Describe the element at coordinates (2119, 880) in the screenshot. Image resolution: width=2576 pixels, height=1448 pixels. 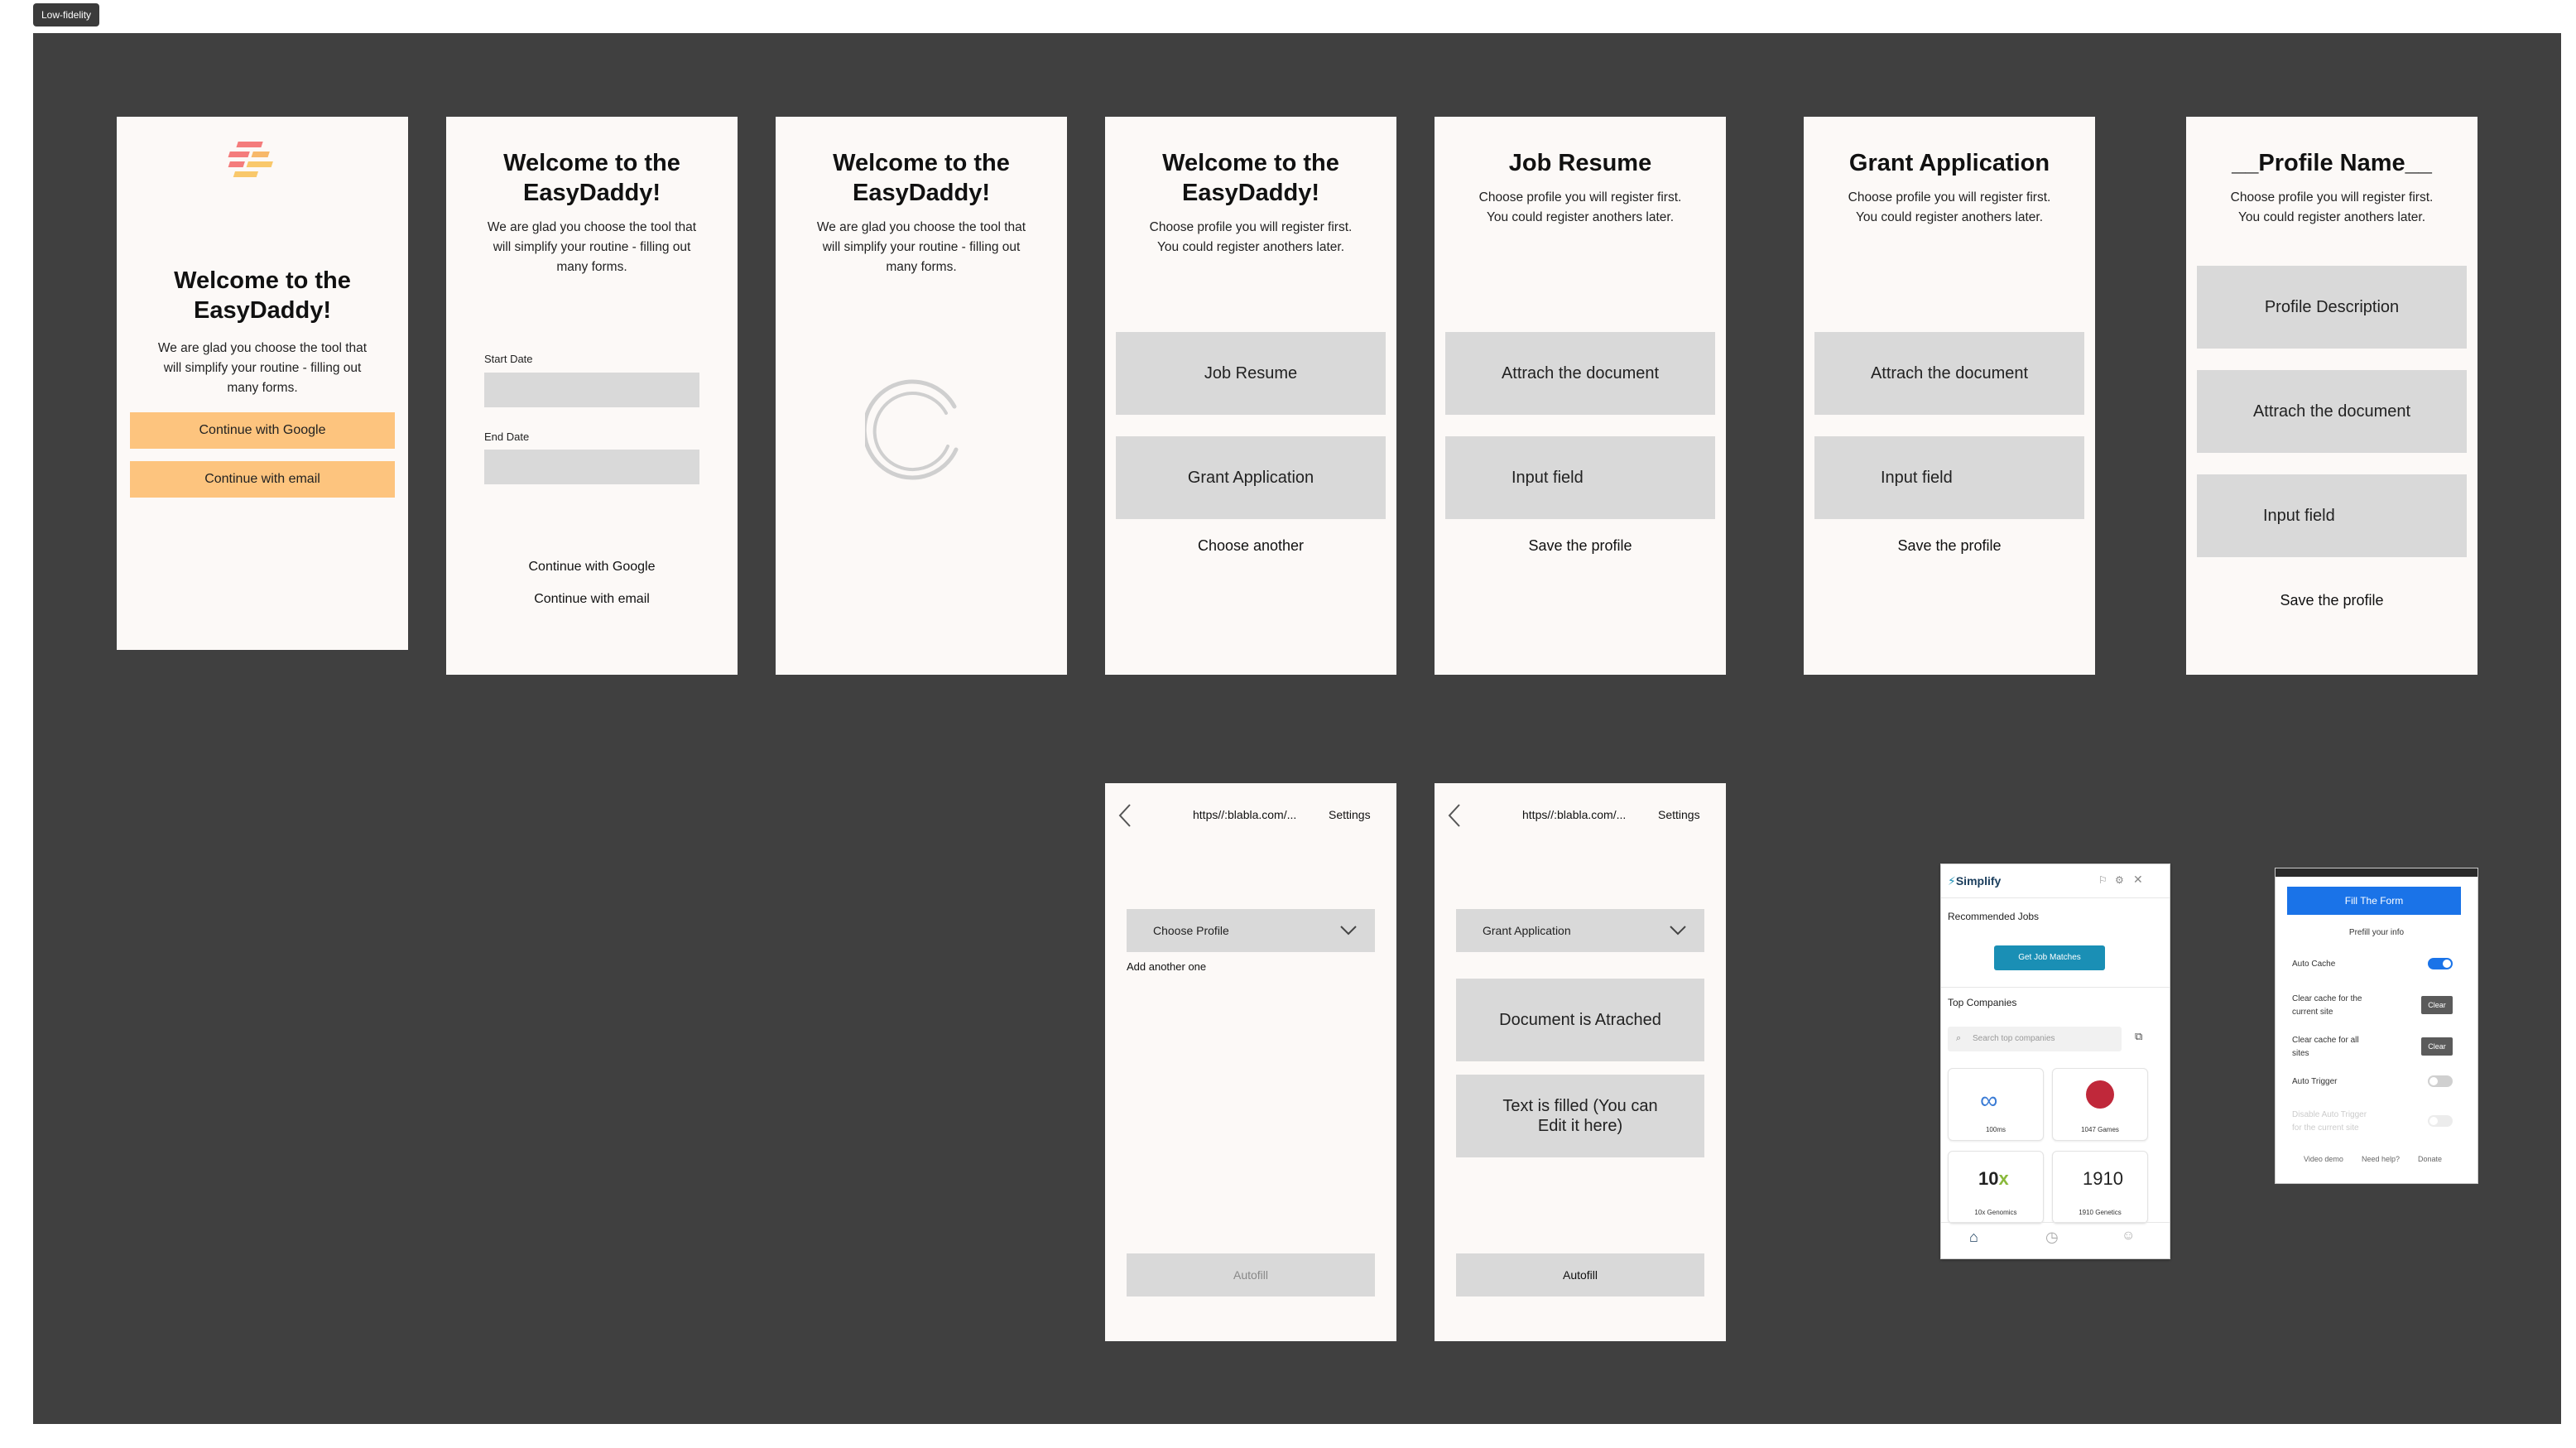
I see `gear-icon: ⚙` at that location.